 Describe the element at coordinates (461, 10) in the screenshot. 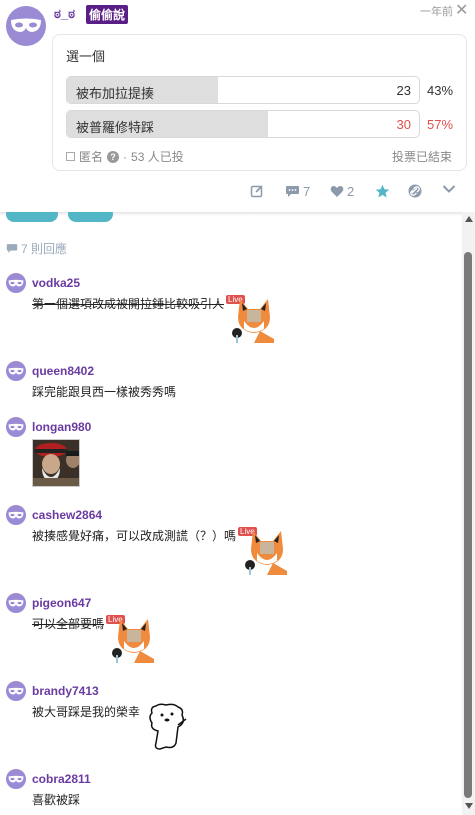

I see `close-button: ✕` at that location.